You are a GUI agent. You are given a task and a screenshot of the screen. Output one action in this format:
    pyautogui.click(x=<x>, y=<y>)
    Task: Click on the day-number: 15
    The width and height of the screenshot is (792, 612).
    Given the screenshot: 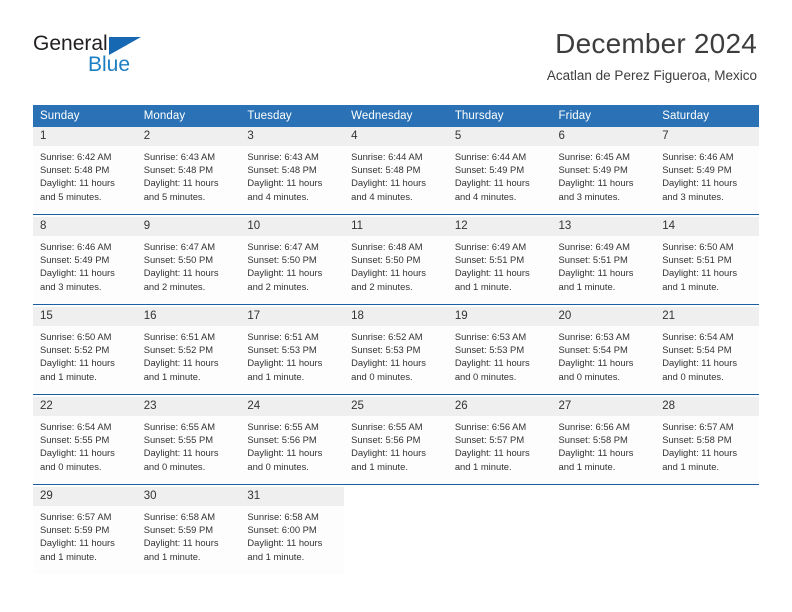 What is the action you would take?
    pyautogui.click(x=85, y=316)
    